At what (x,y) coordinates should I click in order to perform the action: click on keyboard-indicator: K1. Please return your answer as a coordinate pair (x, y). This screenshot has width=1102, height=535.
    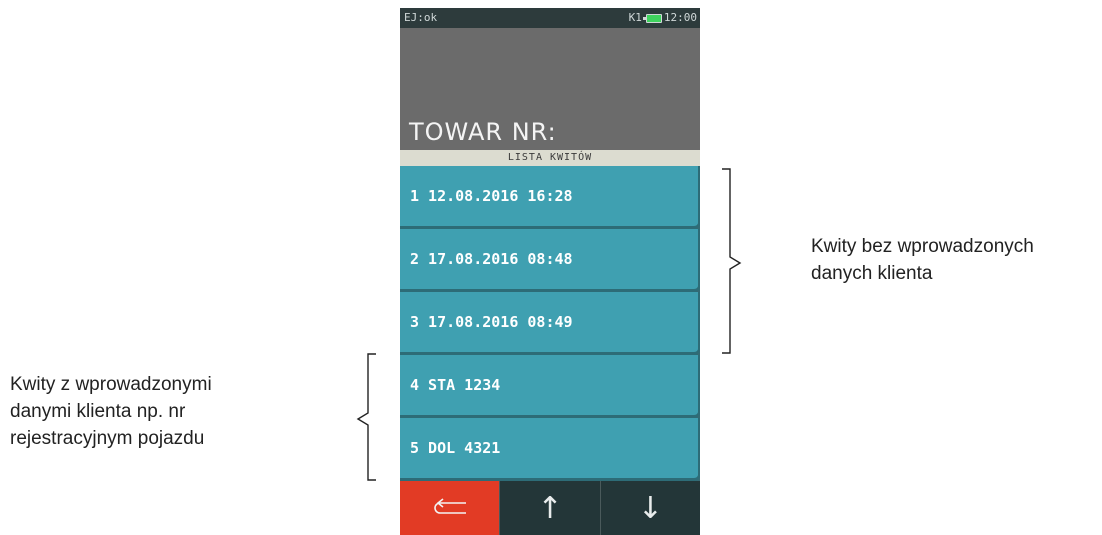
    Looking at the image, I should click on (635, 17).